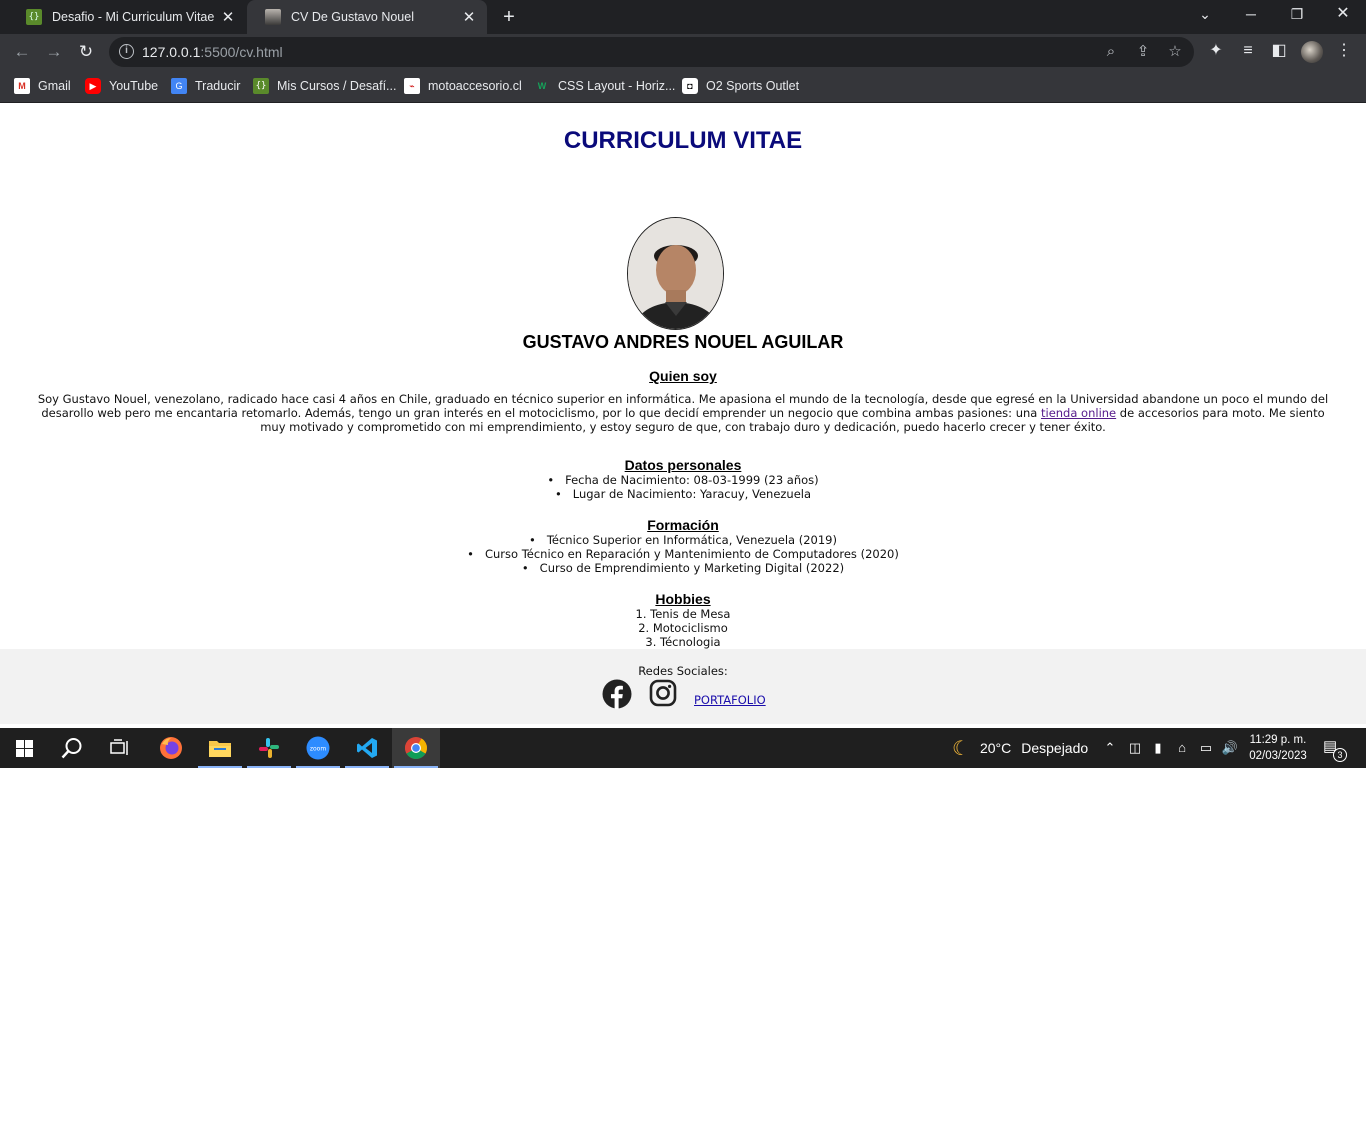  I want to click on bookmark-gmail: M Gmail, so click(42, 86).